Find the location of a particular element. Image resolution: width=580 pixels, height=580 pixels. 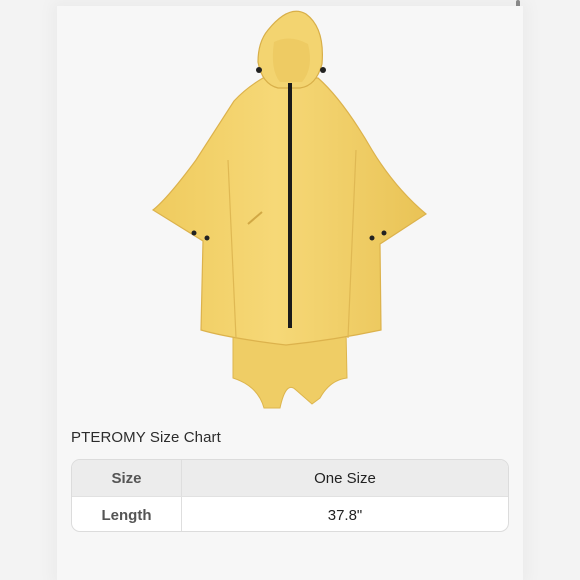

size-value: One Size is located at coordinates (345, 478).